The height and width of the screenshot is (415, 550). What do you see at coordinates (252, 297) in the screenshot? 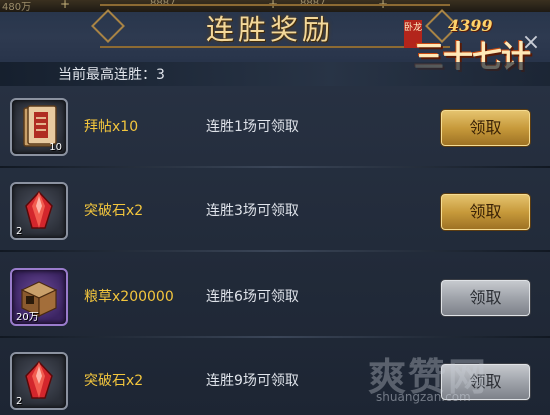
I see `claim-condition: 连胜6场可领取` at bounding box center [252, 297].